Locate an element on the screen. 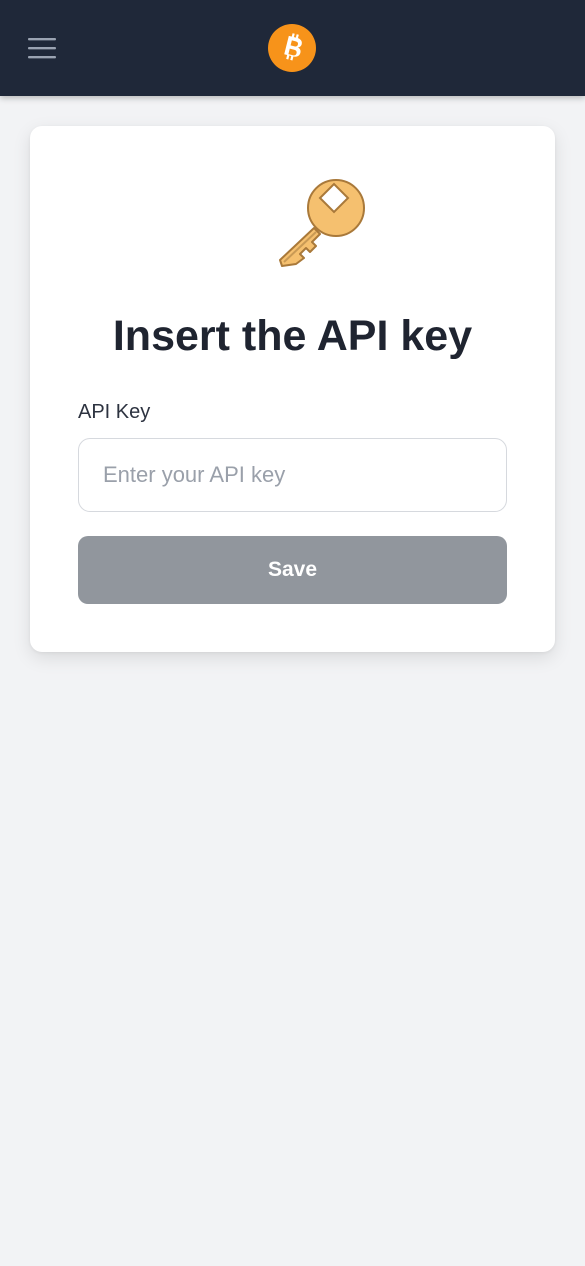  api-key-input is located at coordinates (292, 475).